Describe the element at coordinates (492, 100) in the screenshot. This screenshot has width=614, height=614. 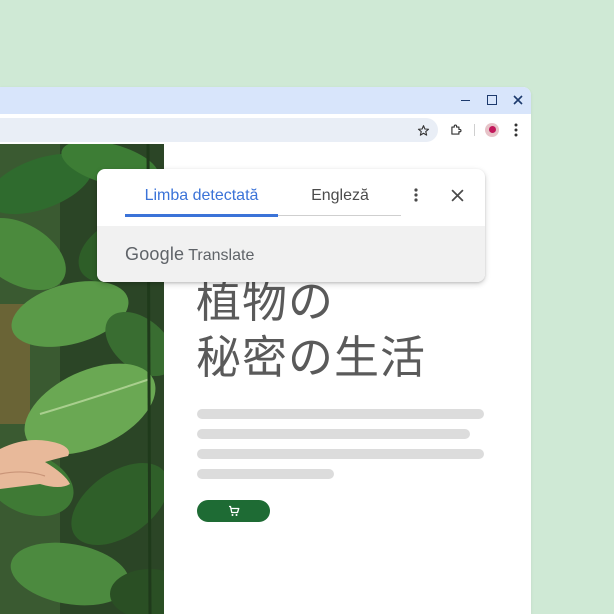
I see `maximize-icon` at that location.